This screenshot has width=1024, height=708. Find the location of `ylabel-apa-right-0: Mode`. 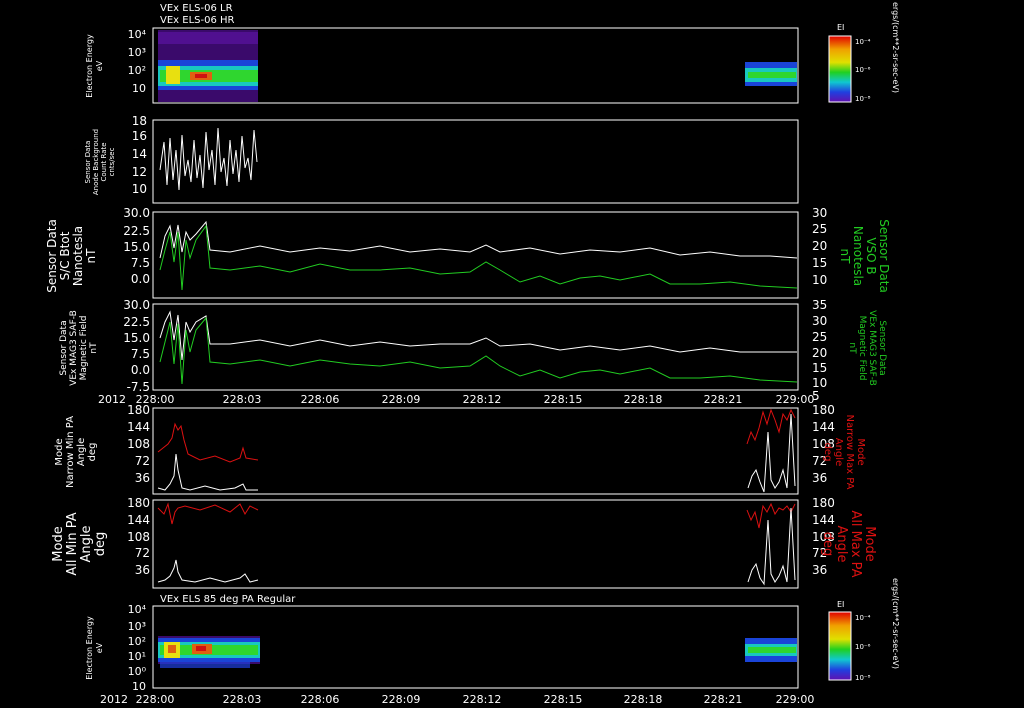

ylabel-apa-right-0: Mode is located at coordinates (869, 543).